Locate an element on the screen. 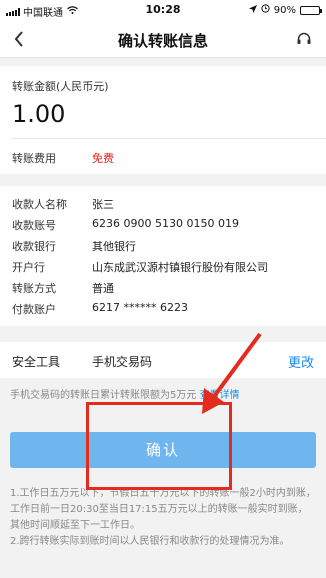  security-tool-value: 手机交易码 is located at coordinates (122, 362).